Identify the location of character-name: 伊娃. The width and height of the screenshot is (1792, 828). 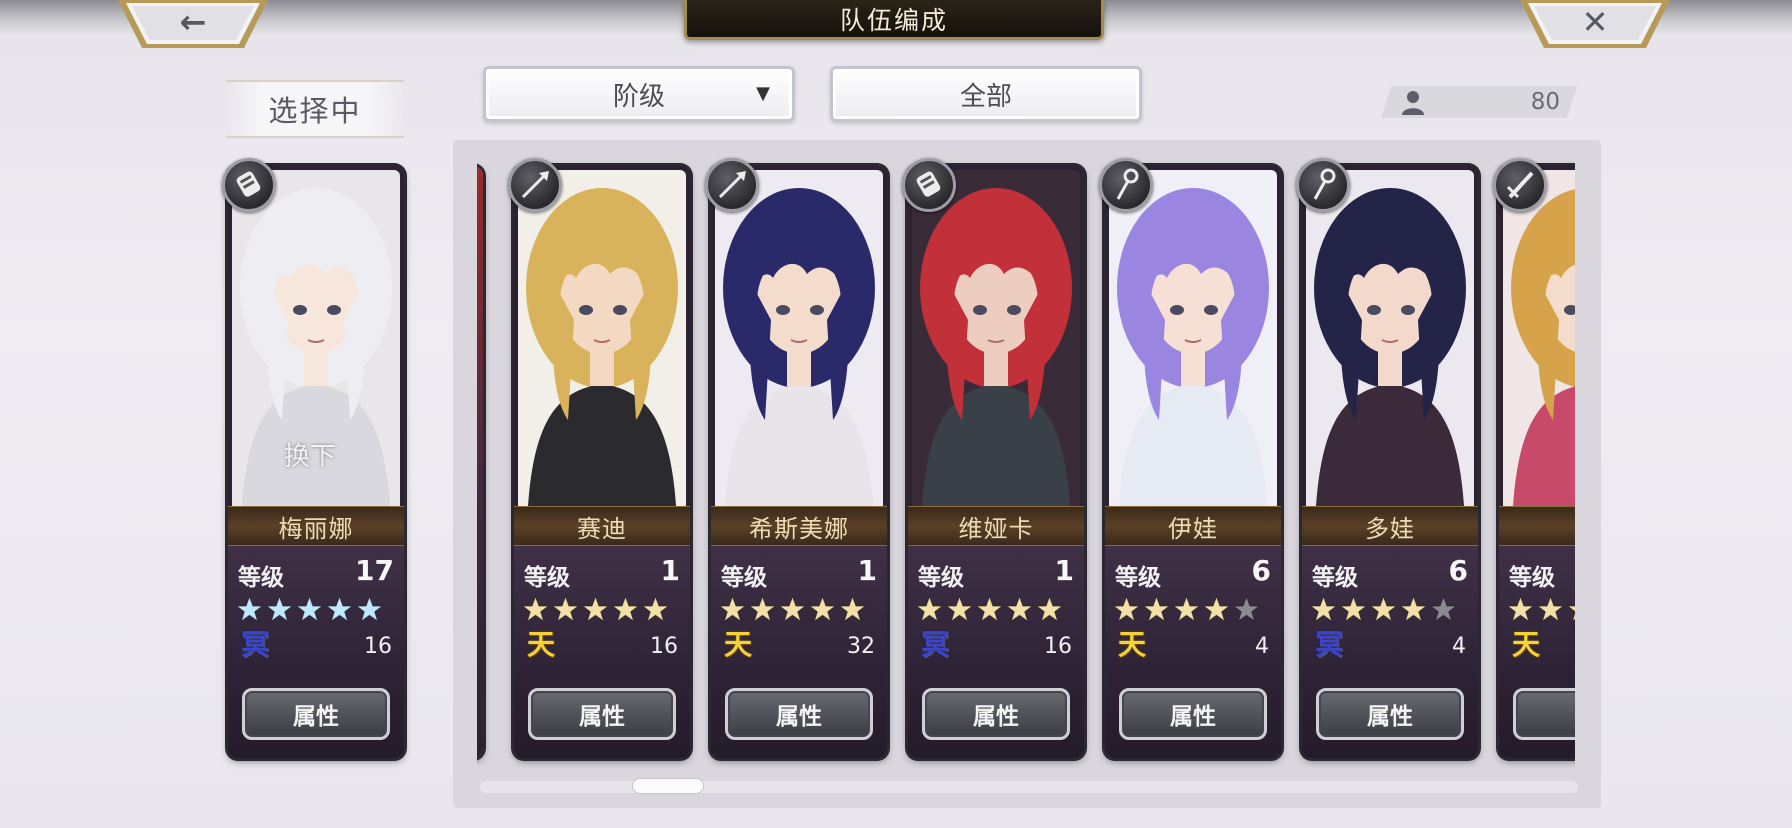
(1193, 526).